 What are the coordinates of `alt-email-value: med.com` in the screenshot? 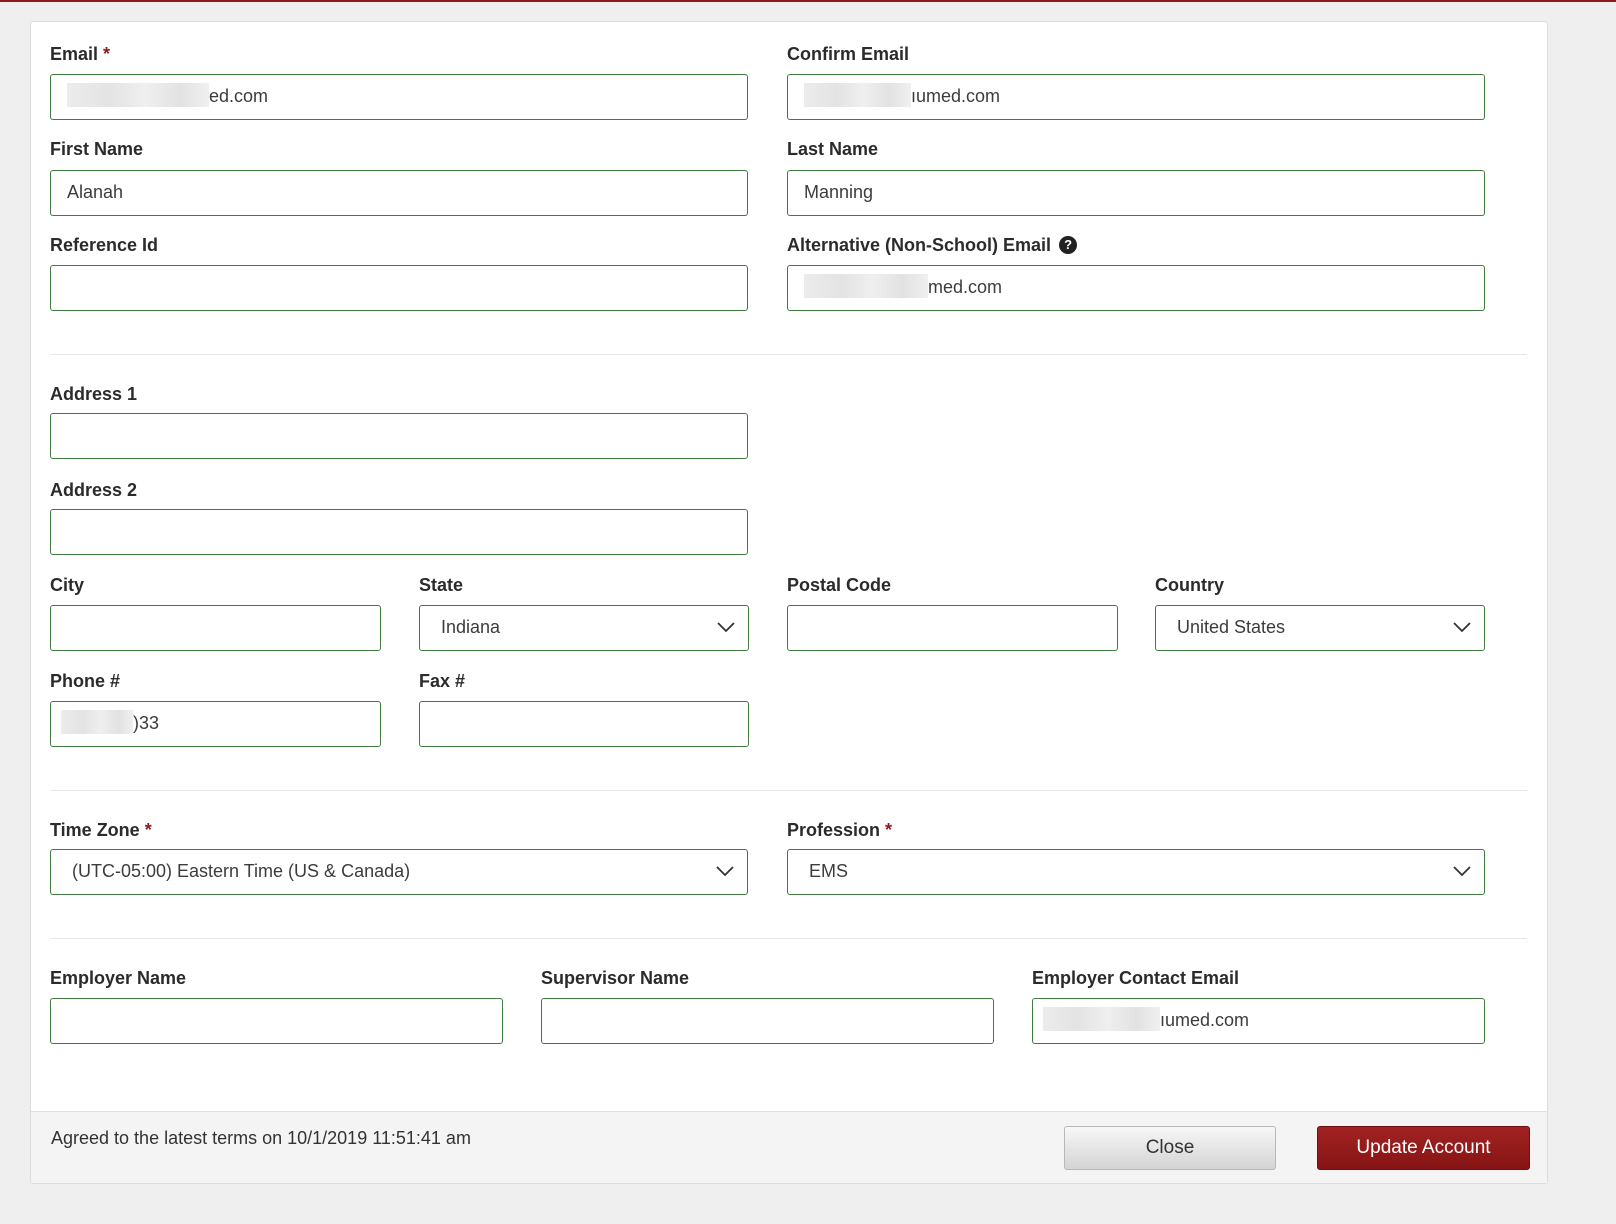 It's located at (903, 287).